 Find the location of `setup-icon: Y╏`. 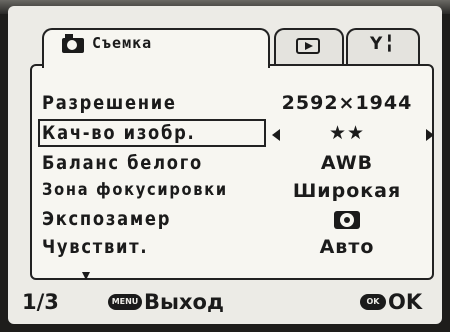

setup-icon: Y╏ is located at coordinates (383, 44).